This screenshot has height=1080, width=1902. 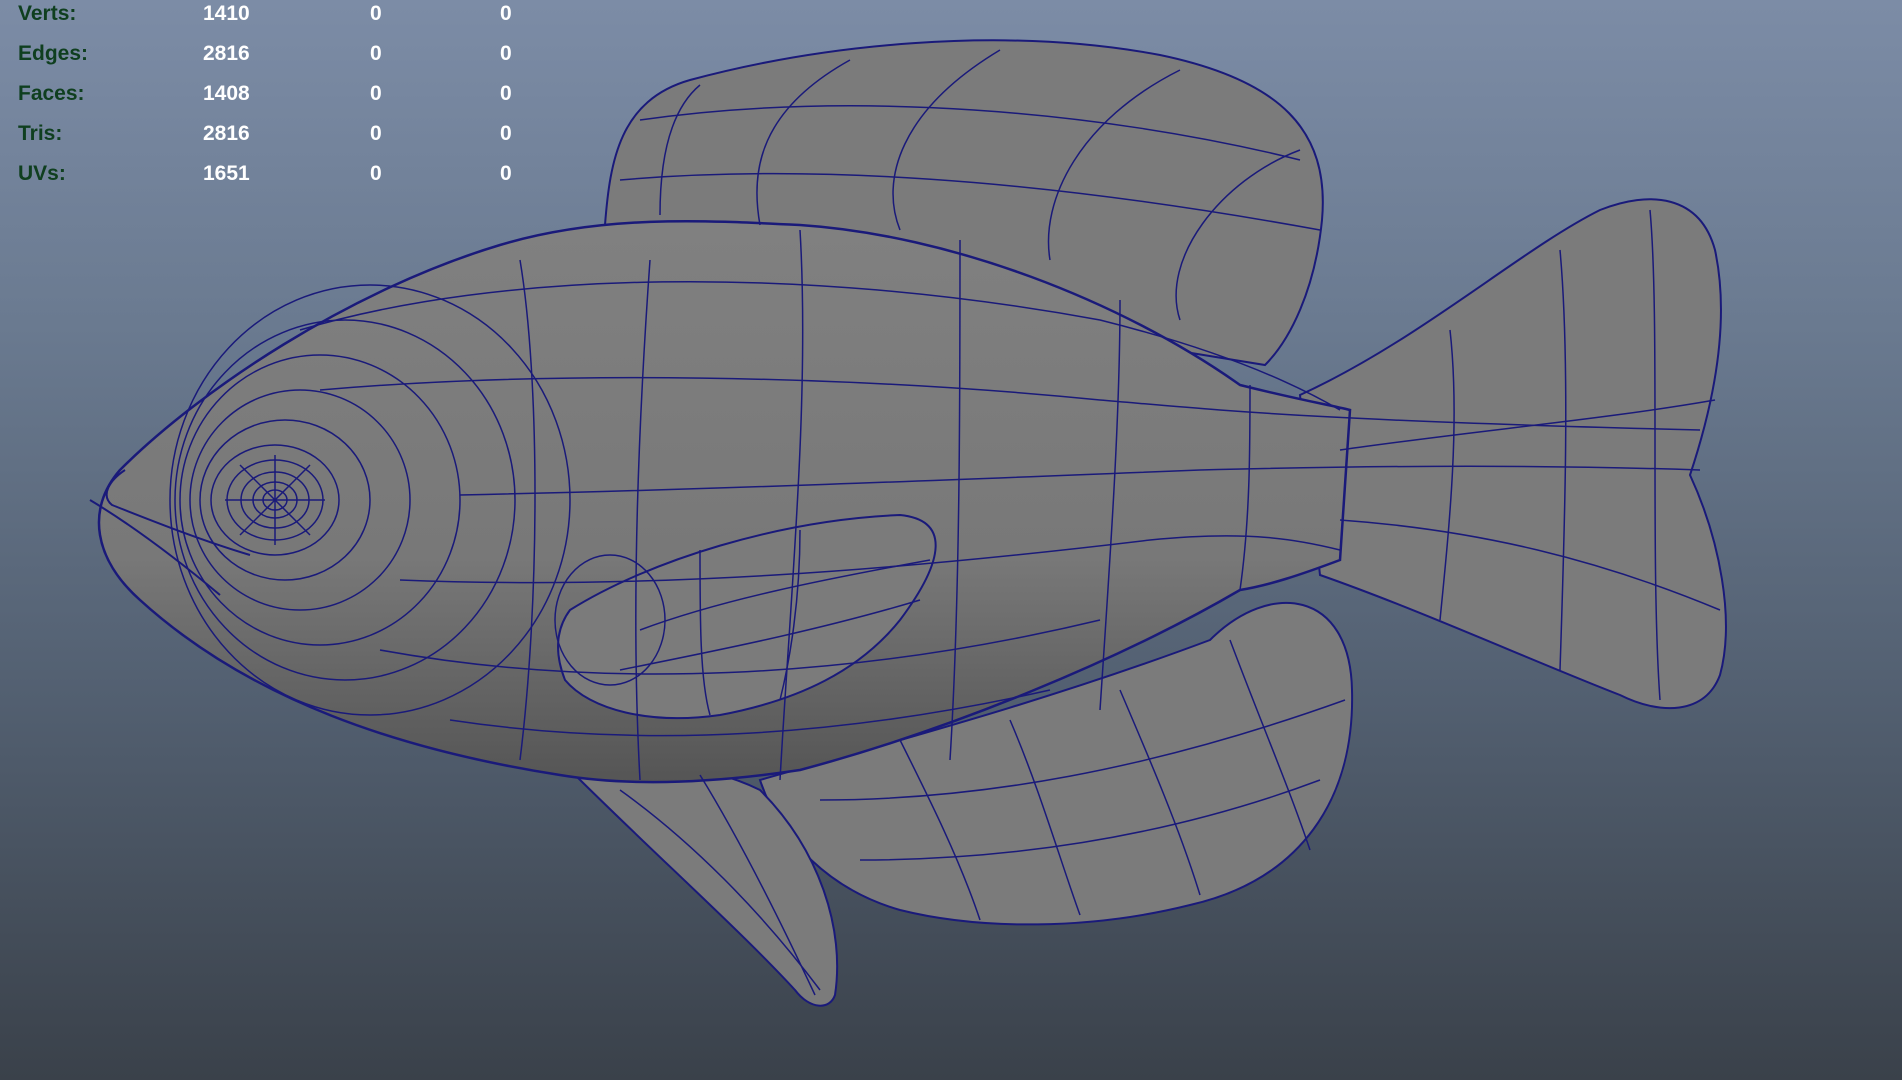 What do you see at coordinates (42, 173) in the screenshot?
I see `hud-label: UVs:` at bounding box center [42, 173].